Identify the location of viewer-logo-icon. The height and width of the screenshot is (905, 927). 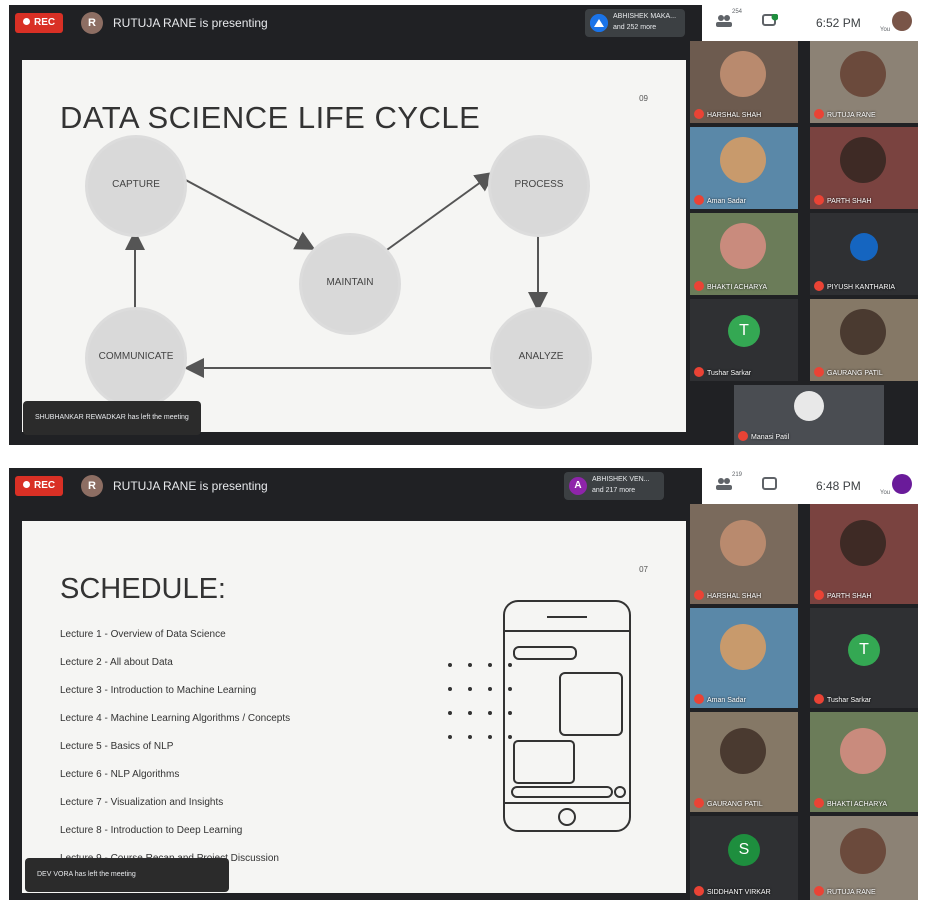
(599, 23).